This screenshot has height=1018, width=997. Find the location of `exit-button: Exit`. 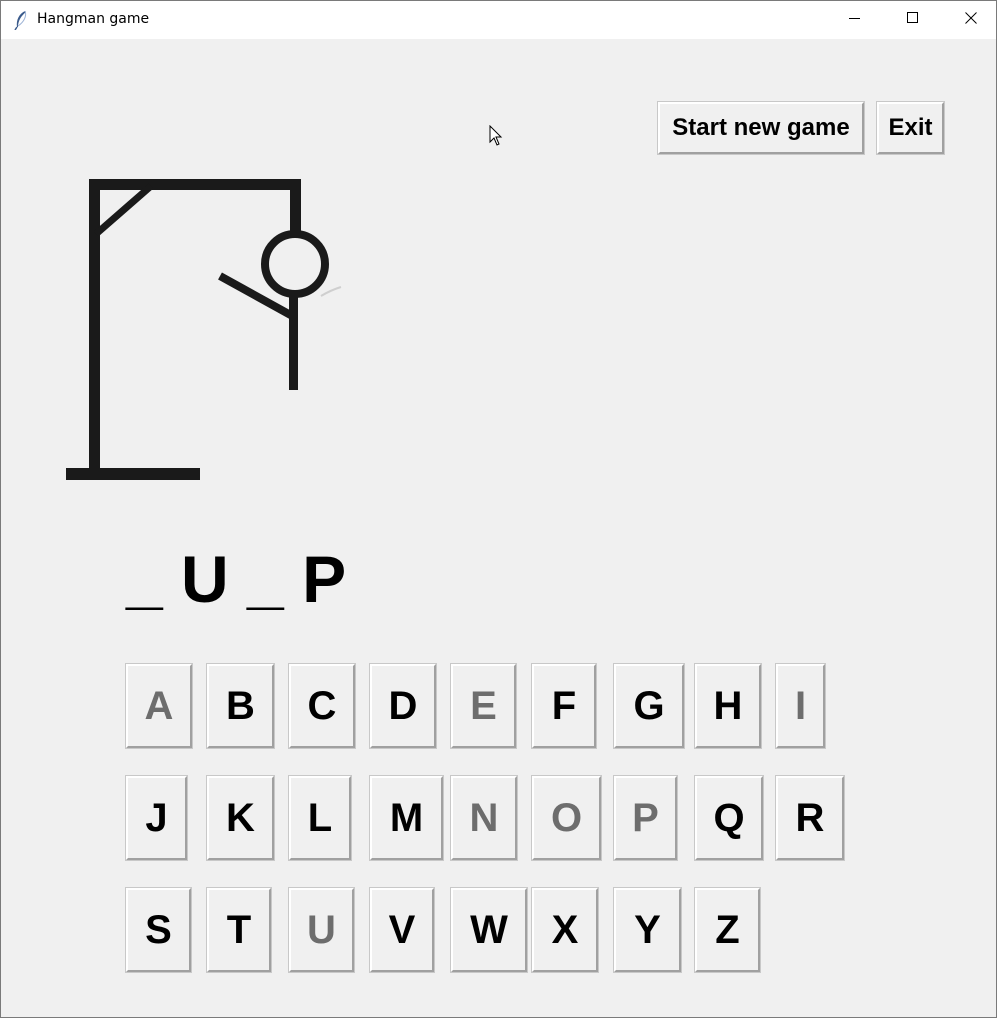

exit-button: Exit is located at coordinates (910, 128).